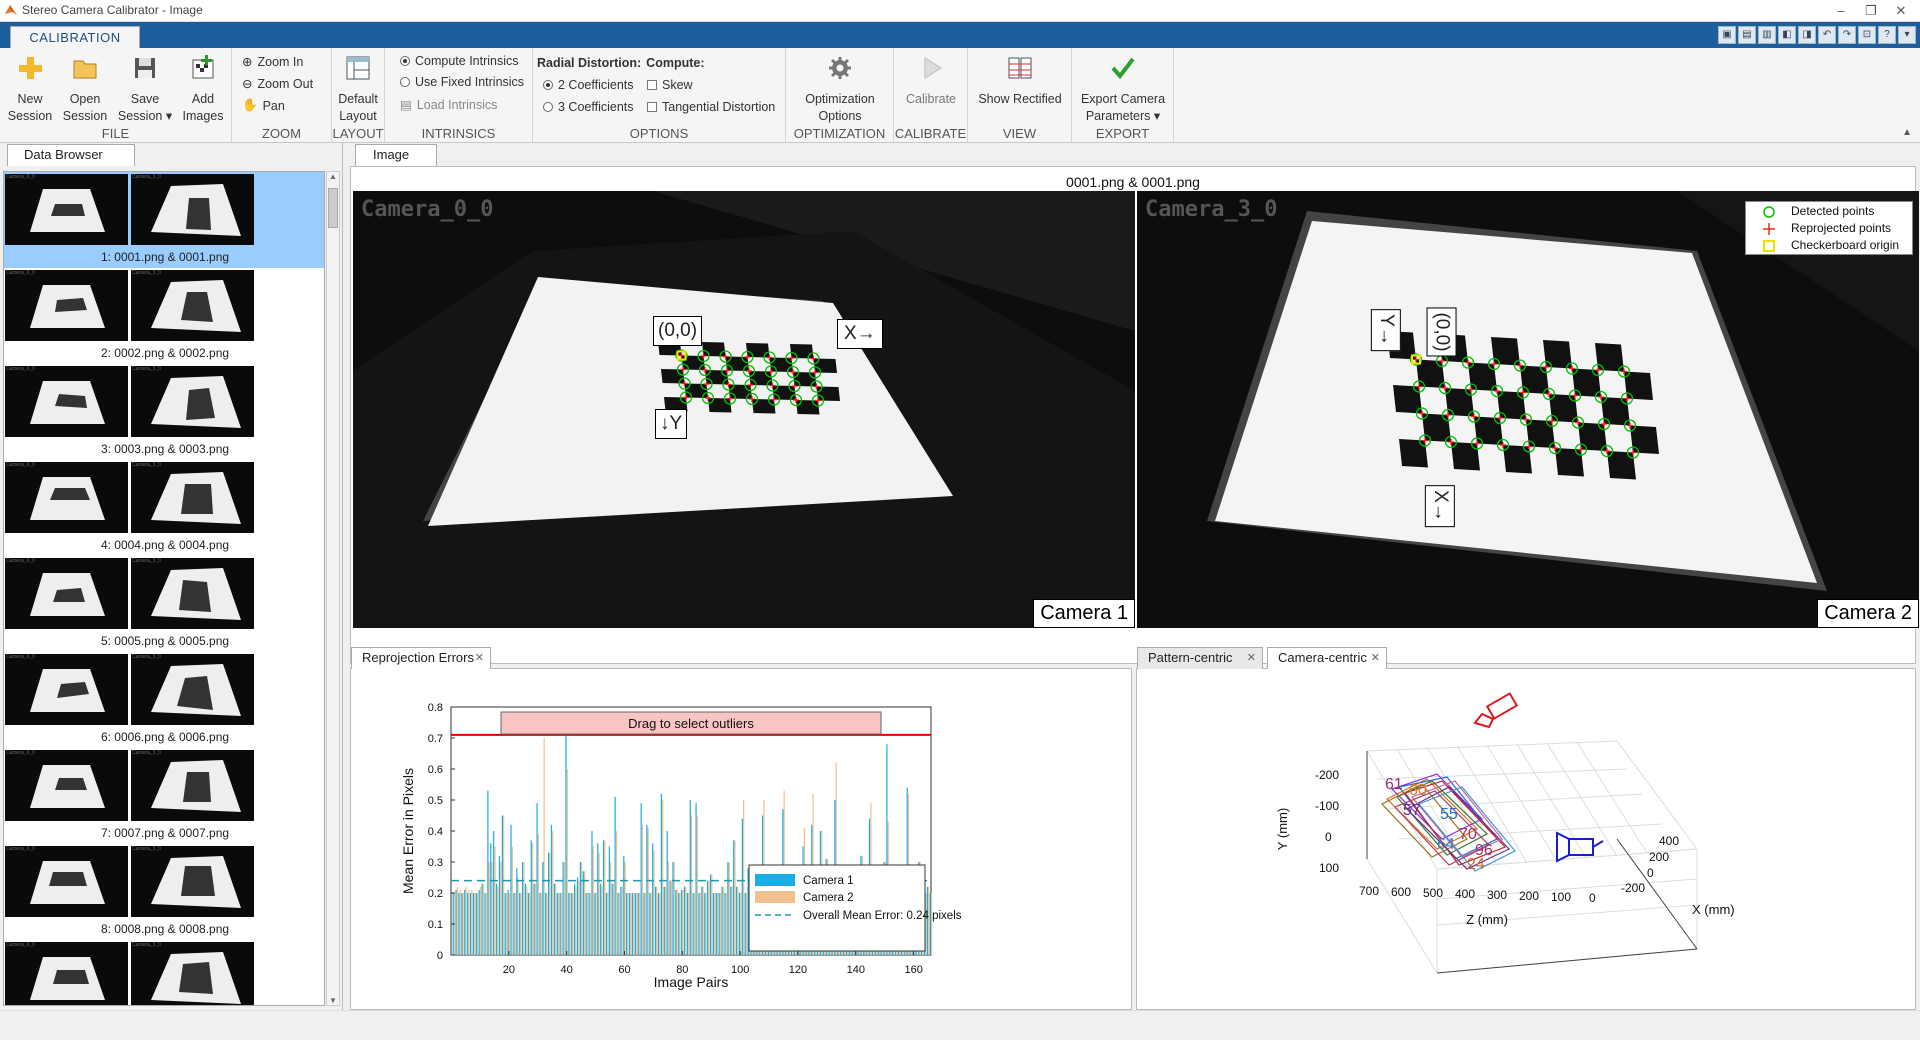 The width and height of the screenshot is (1920, 1040). I want to click on scroll-down-icon: ▼, so click(333, 1000).